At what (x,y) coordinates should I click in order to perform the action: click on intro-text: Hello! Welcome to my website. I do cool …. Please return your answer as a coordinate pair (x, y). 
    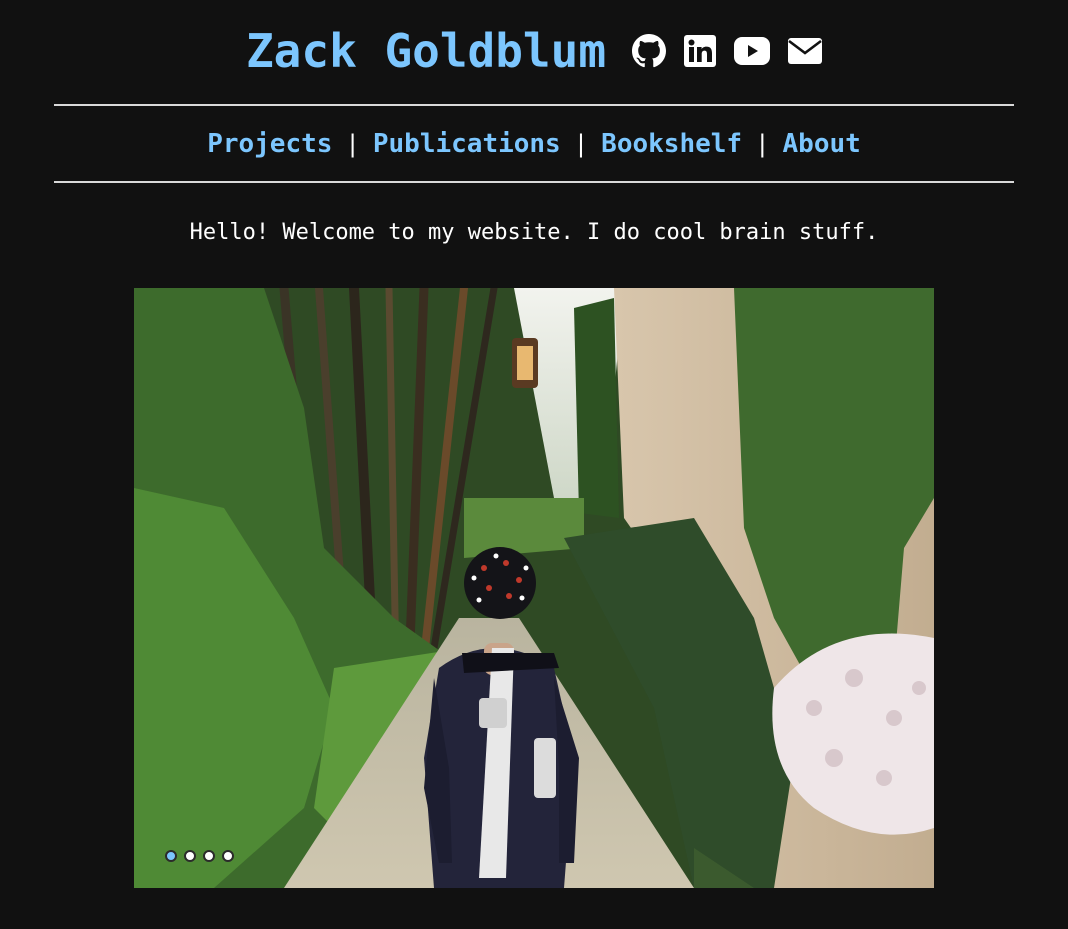
    Looking at the image, I should click on (534, 232).